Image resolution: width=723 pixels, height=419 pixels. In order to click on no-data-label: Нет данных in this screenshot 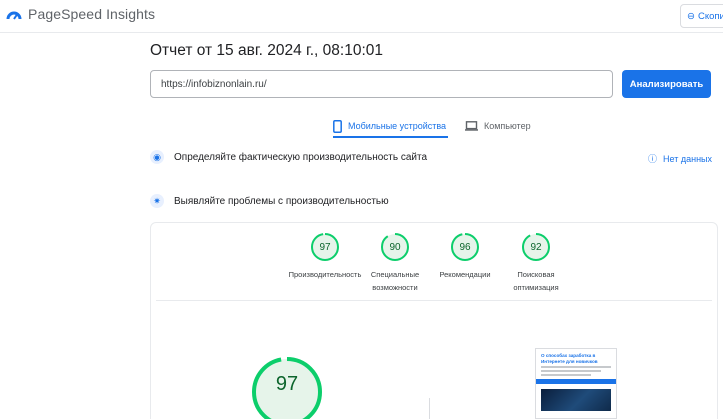, I will do `click(688, 158)`.